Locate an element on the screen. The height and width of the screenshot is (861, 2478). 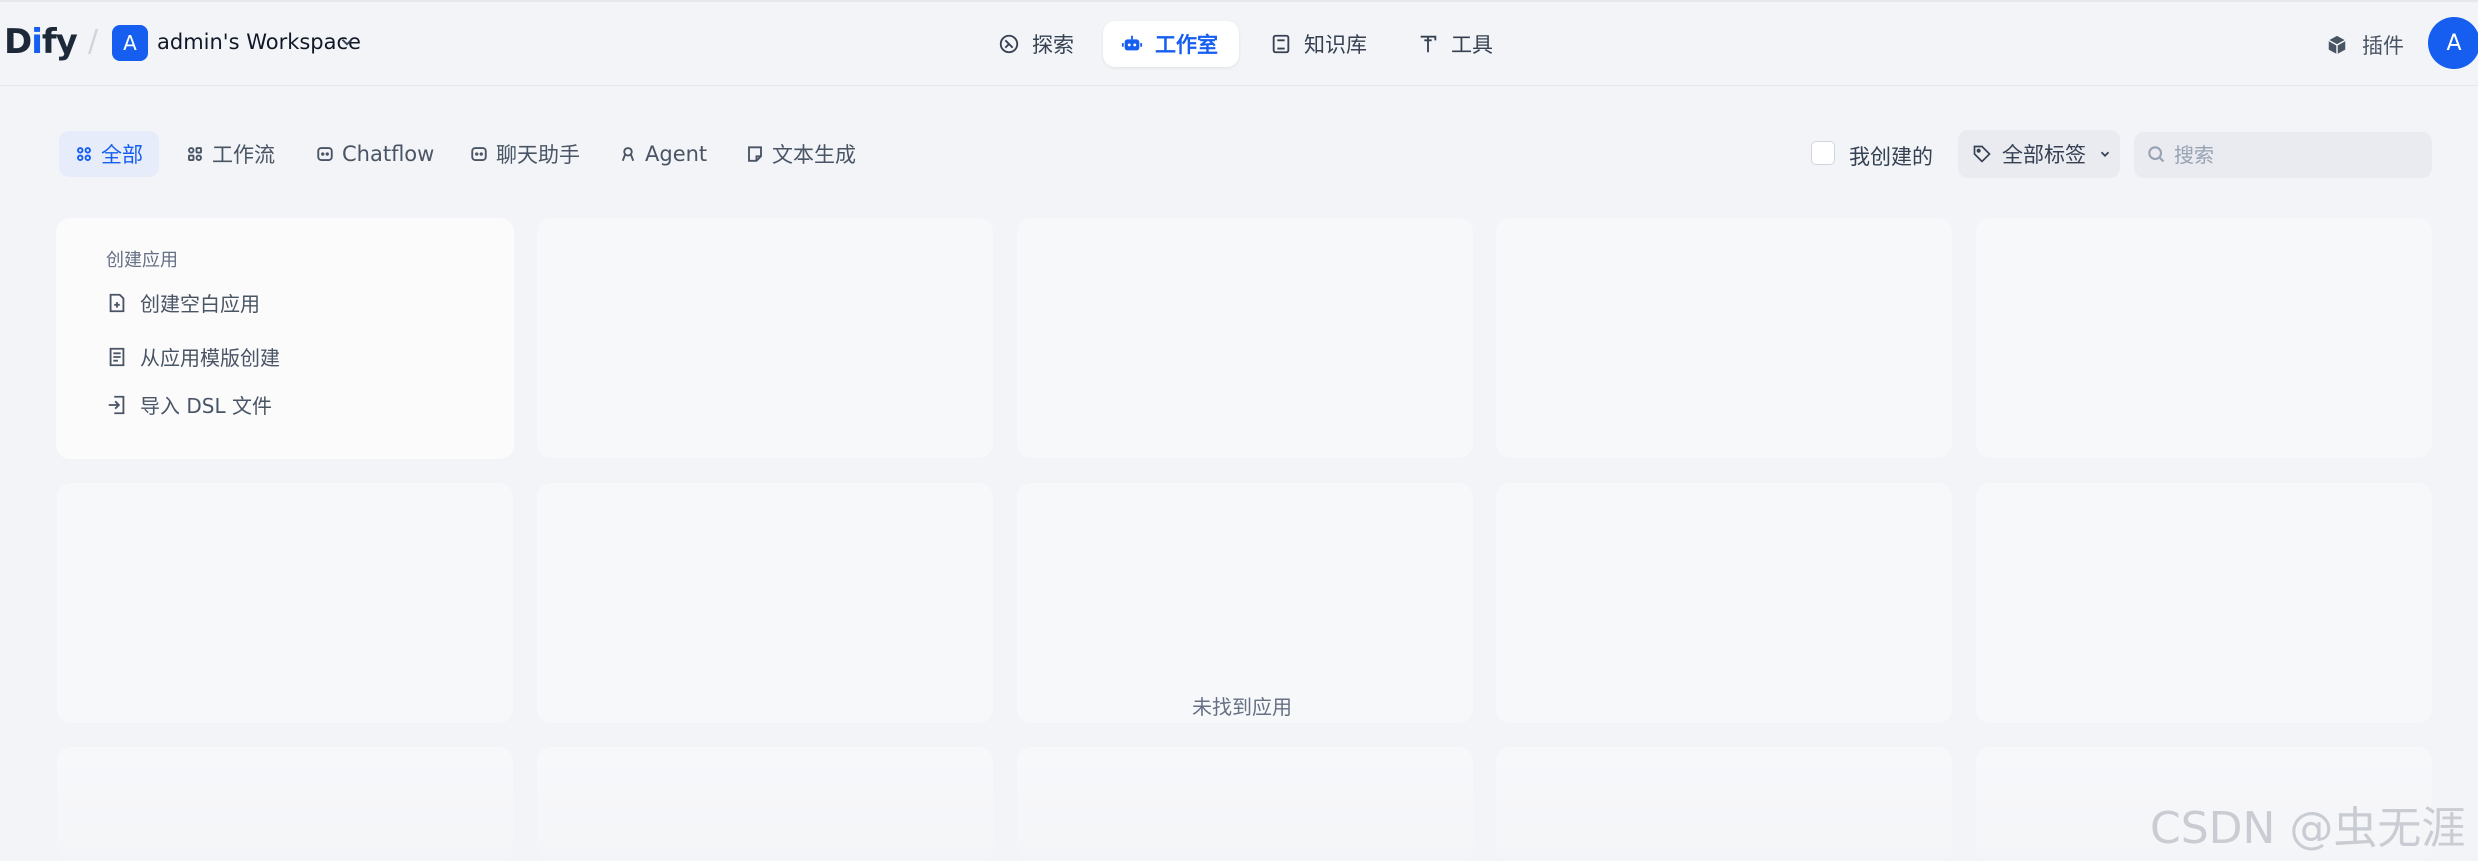
top-bar is located at coordinates (1239, 43).